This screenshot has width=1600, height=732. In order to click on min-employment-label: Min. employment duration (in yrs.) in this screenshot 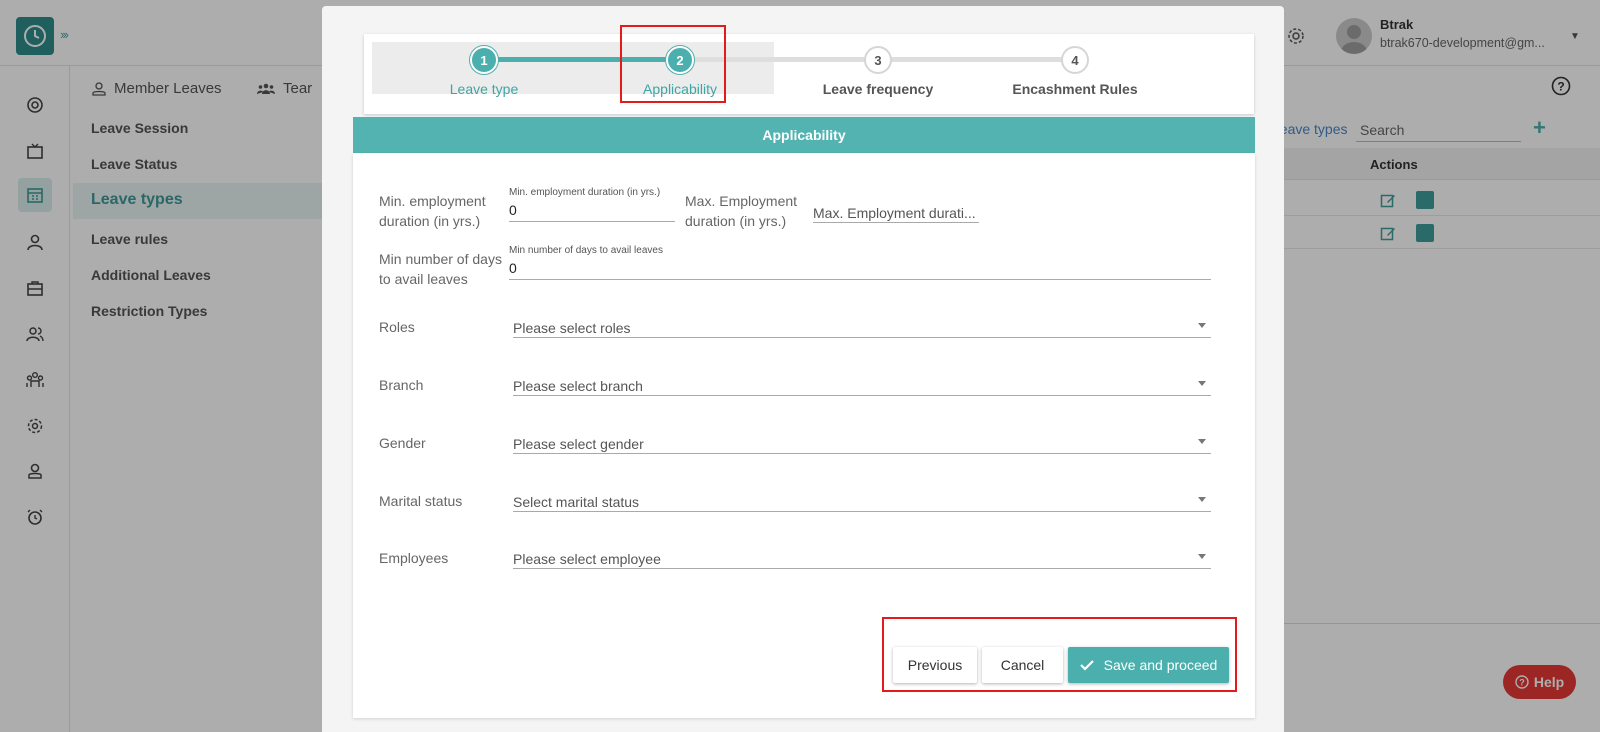, I will do `click(432, 211)`.